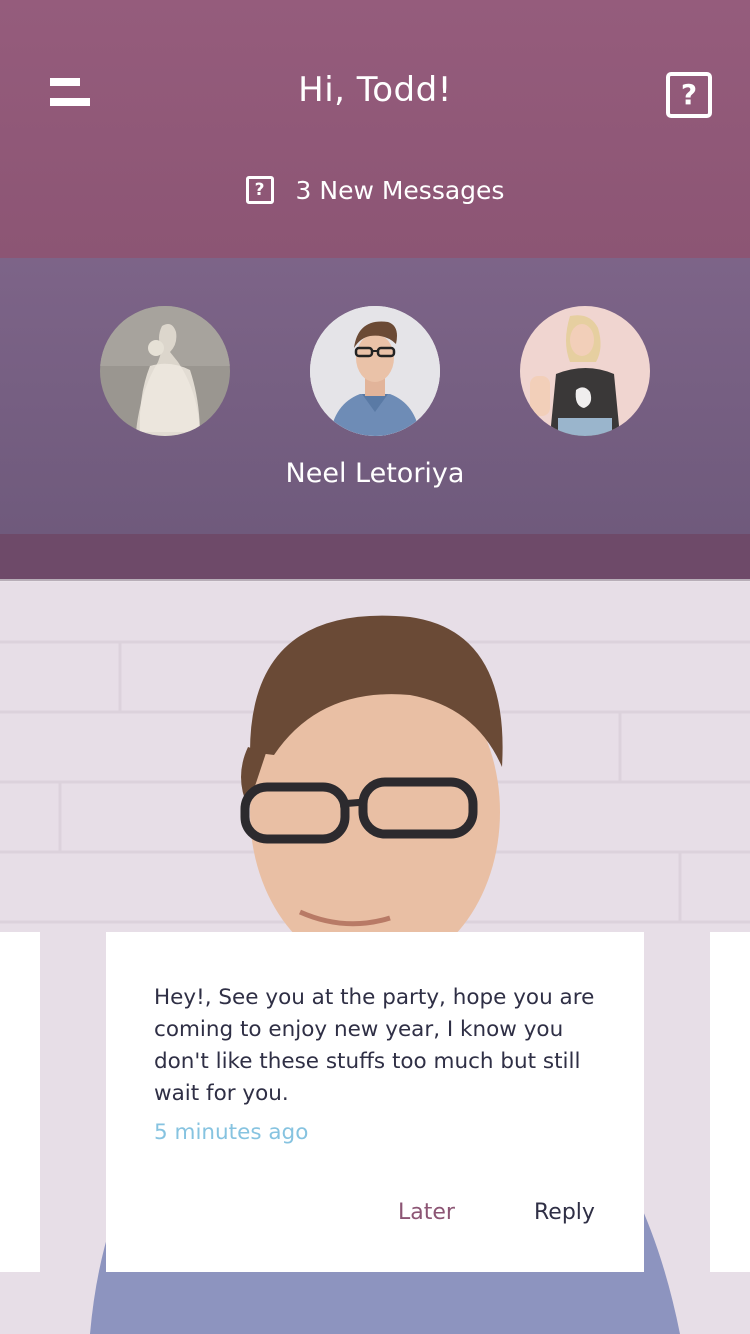 The height and width of the screenshot is (1334, 750). I want to click on bride-avatar-image, so click(165, 371).